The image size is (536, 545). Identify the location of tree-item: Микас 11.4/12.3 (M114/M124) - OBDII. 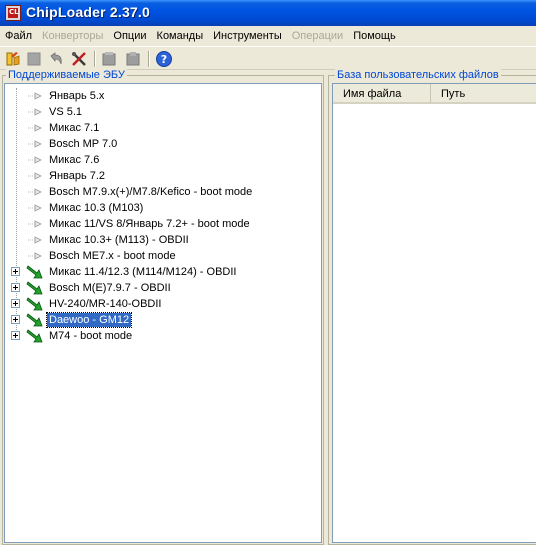
(163, 272).